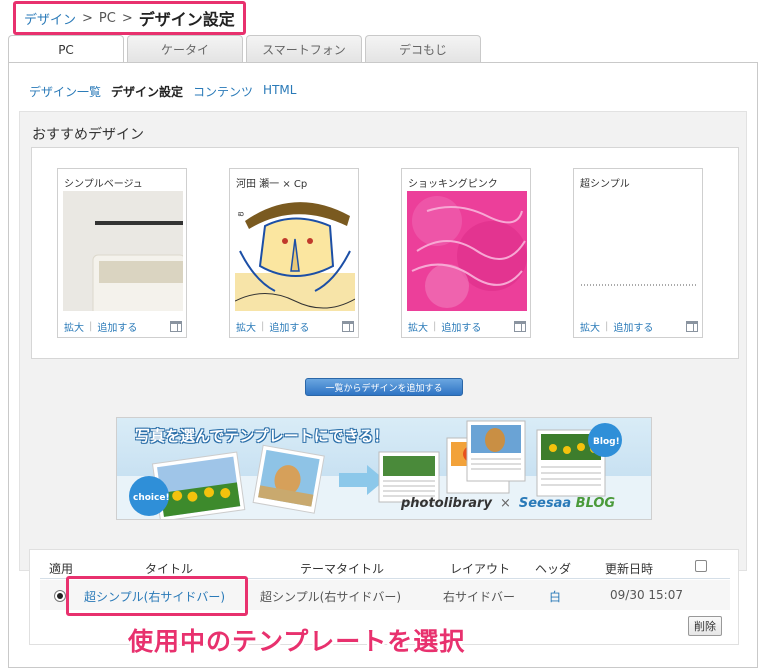 This screenshot has width=764, height=671. I want to click on column-theme-title: テーマタイトル, so click(342, 569).